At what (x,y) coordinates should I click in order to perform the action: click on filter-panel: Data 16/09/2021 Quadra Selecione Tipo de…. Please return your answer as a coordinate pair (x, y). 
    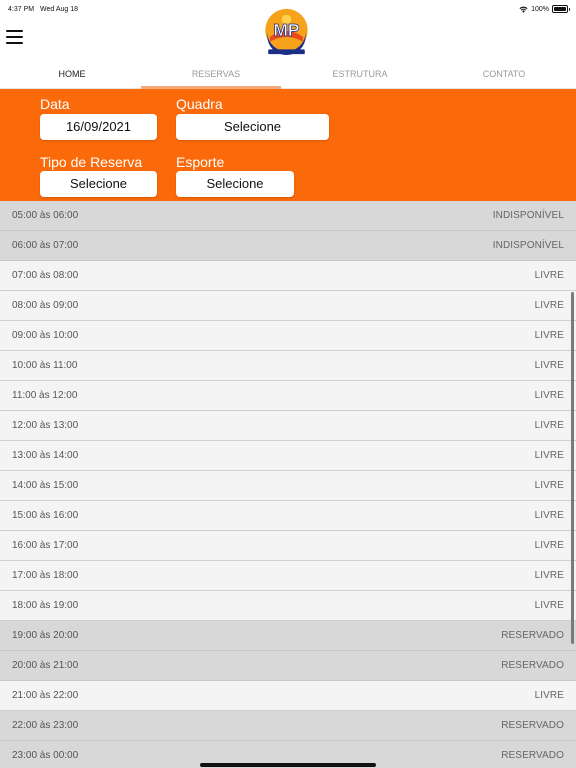
    Looking at the image, I should click on (288, 145).